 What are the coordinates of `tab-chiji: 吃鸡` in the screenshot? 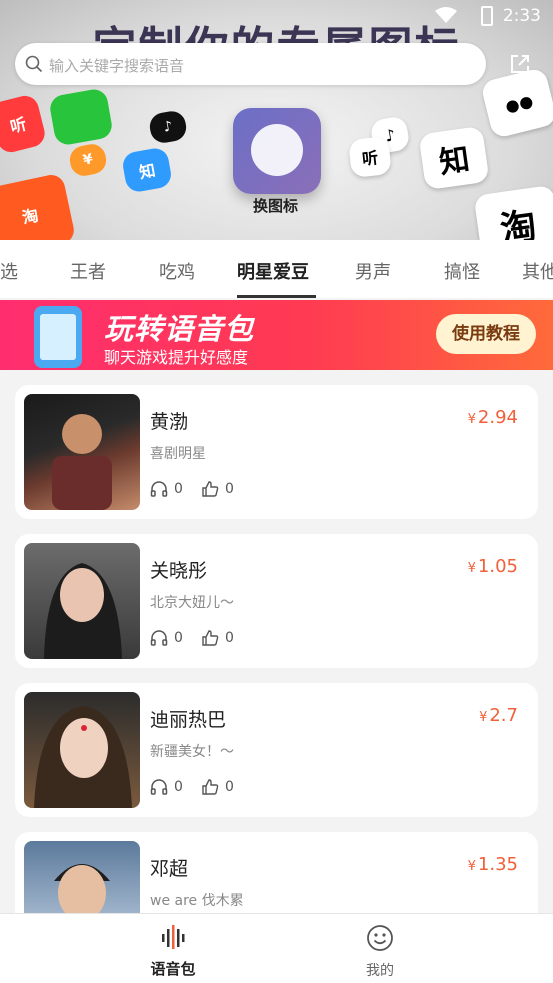 It's located at (177, 271).